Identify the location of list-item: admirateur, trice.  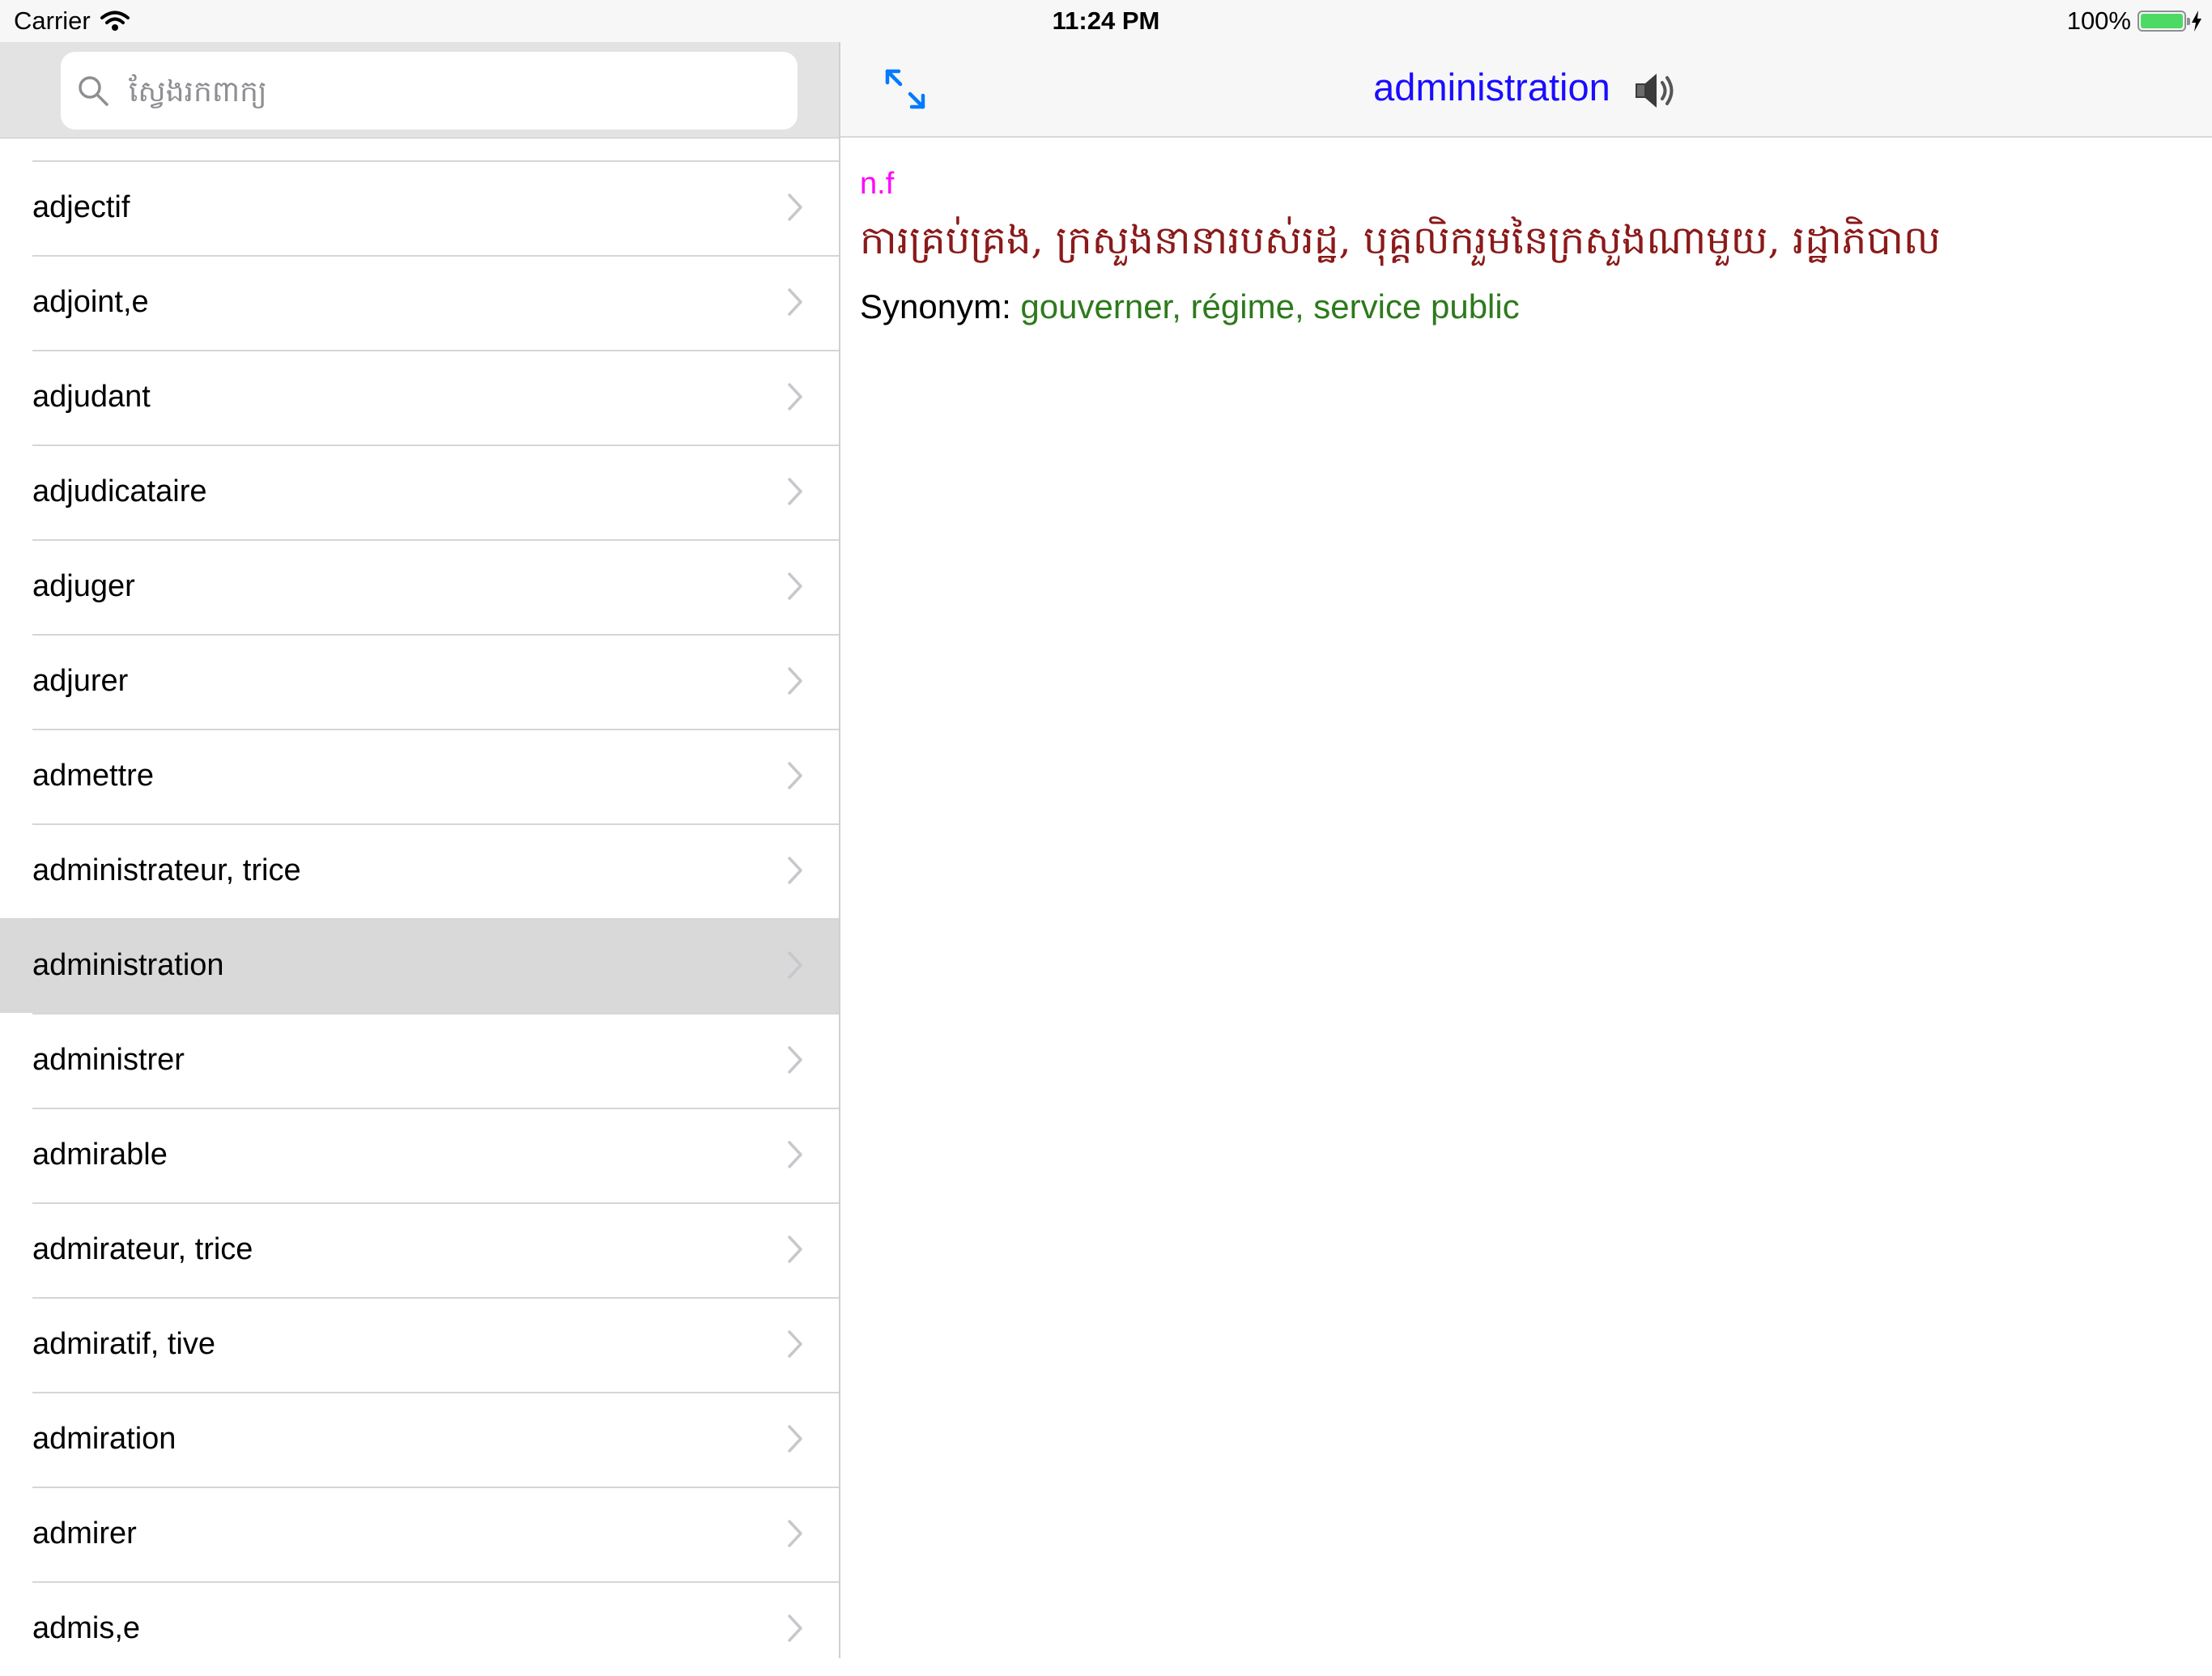
(420, 1249).